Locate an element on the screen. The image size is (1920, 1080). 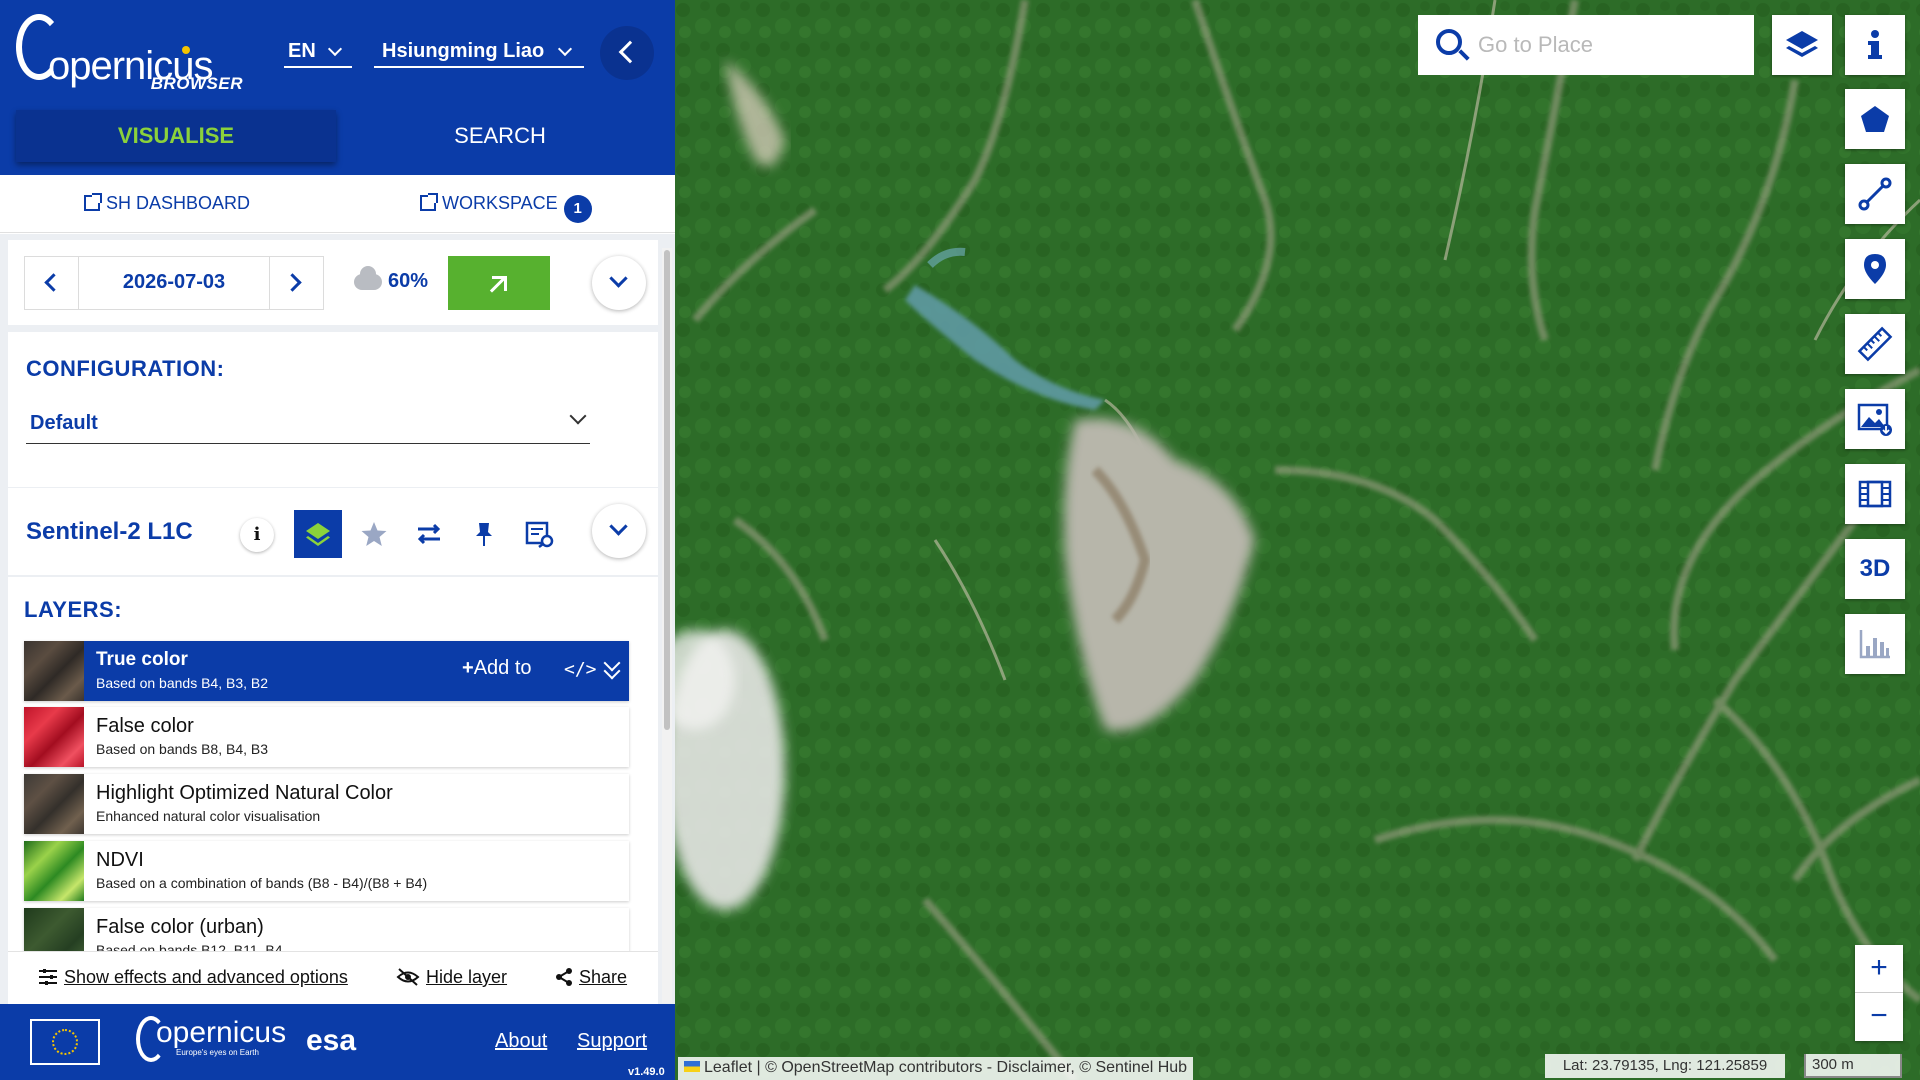
show-effects-button: Show effects and advanced options is located at coordinates (193, 977).